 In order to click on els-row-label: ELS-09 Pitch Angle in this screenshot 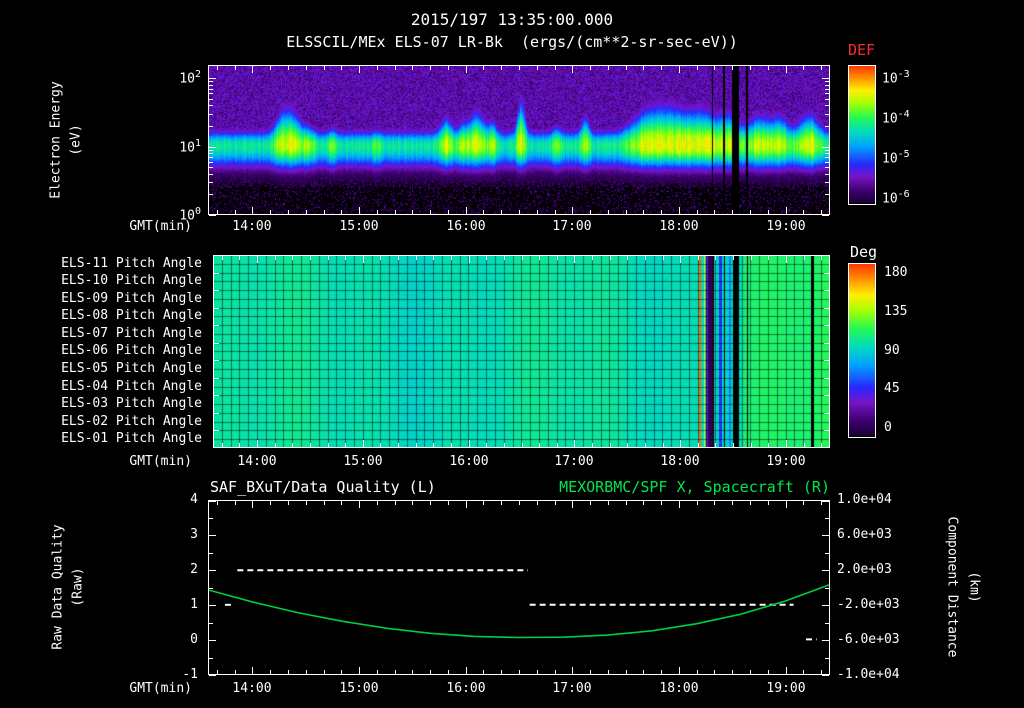, I will do `click(131, 298)`.